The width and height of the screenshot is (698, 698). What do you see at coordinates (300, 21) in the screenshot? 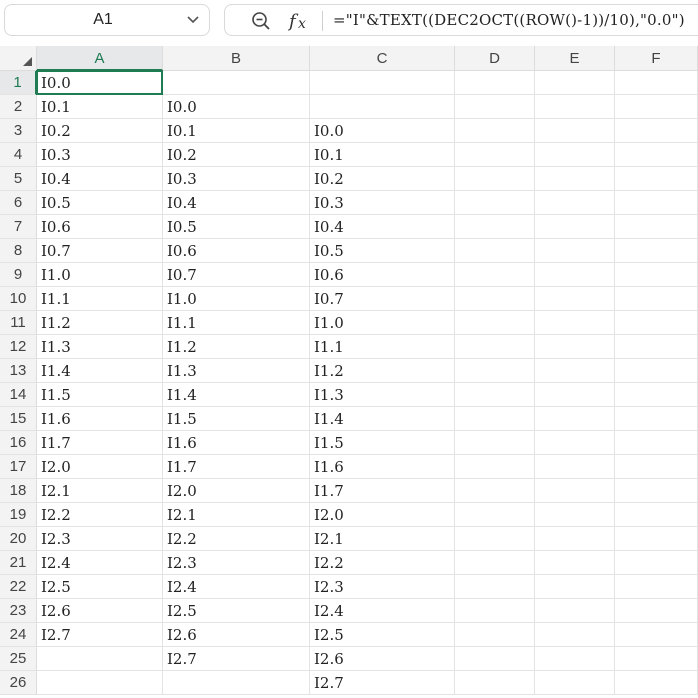
I see `fx-icon: f x` at bounding box center [300, 21].